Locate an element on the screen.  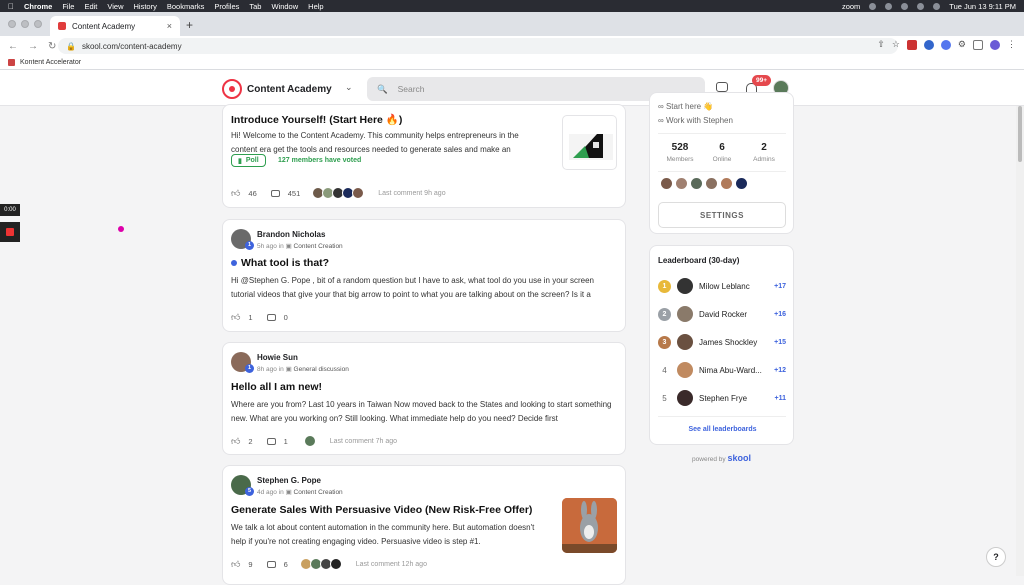
leader-name: James Shockley is located at coordinates (736, 342).